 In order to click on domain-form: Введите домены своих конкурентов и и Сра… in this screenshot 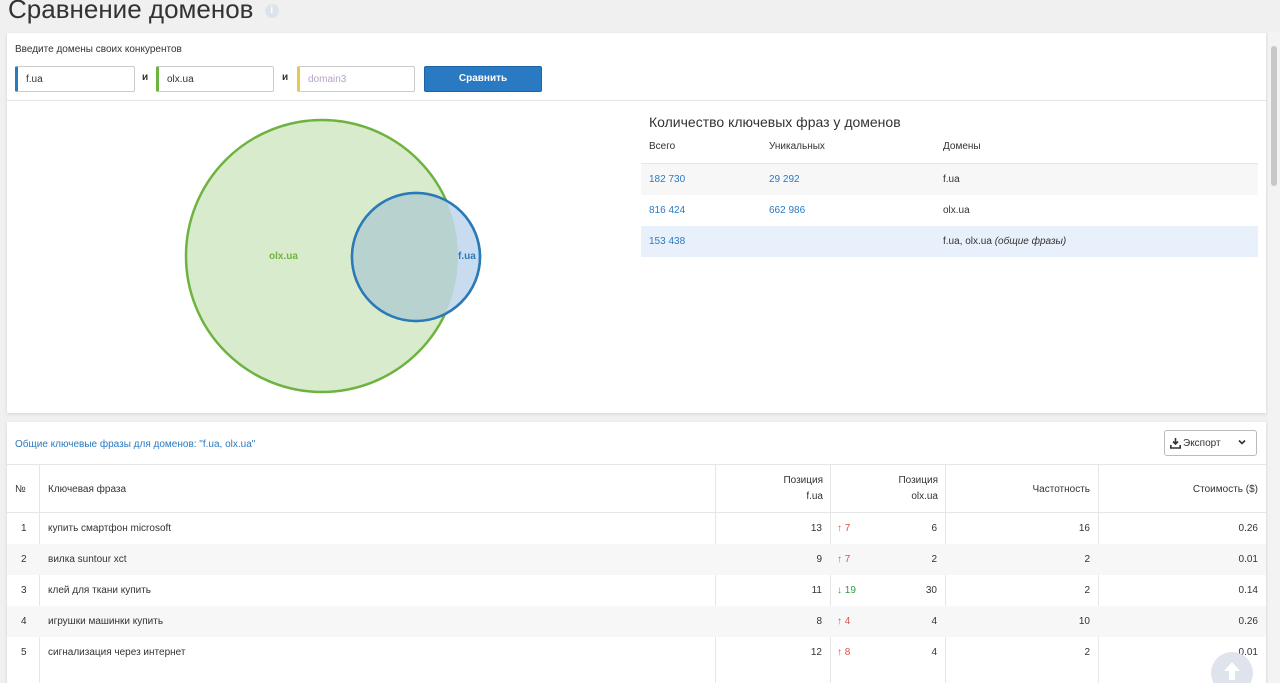, I will do `click(636, 67)`.